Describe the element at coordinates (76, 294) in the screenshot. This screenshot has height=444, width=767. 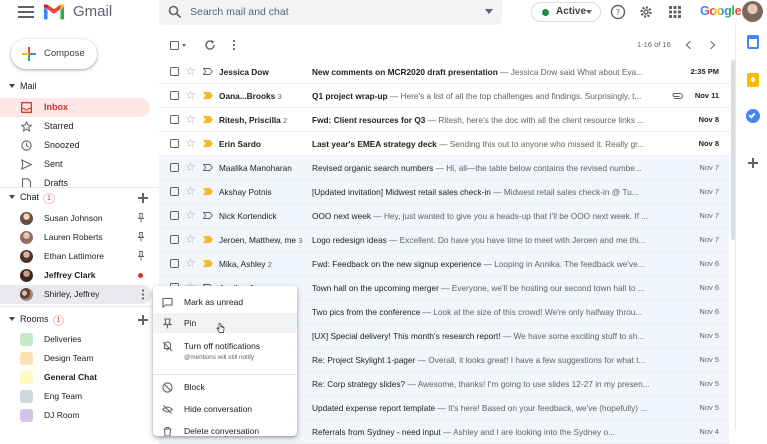
I see `chat-item-shirley-jeffrey: Shirley, Jeffrey` at that location.